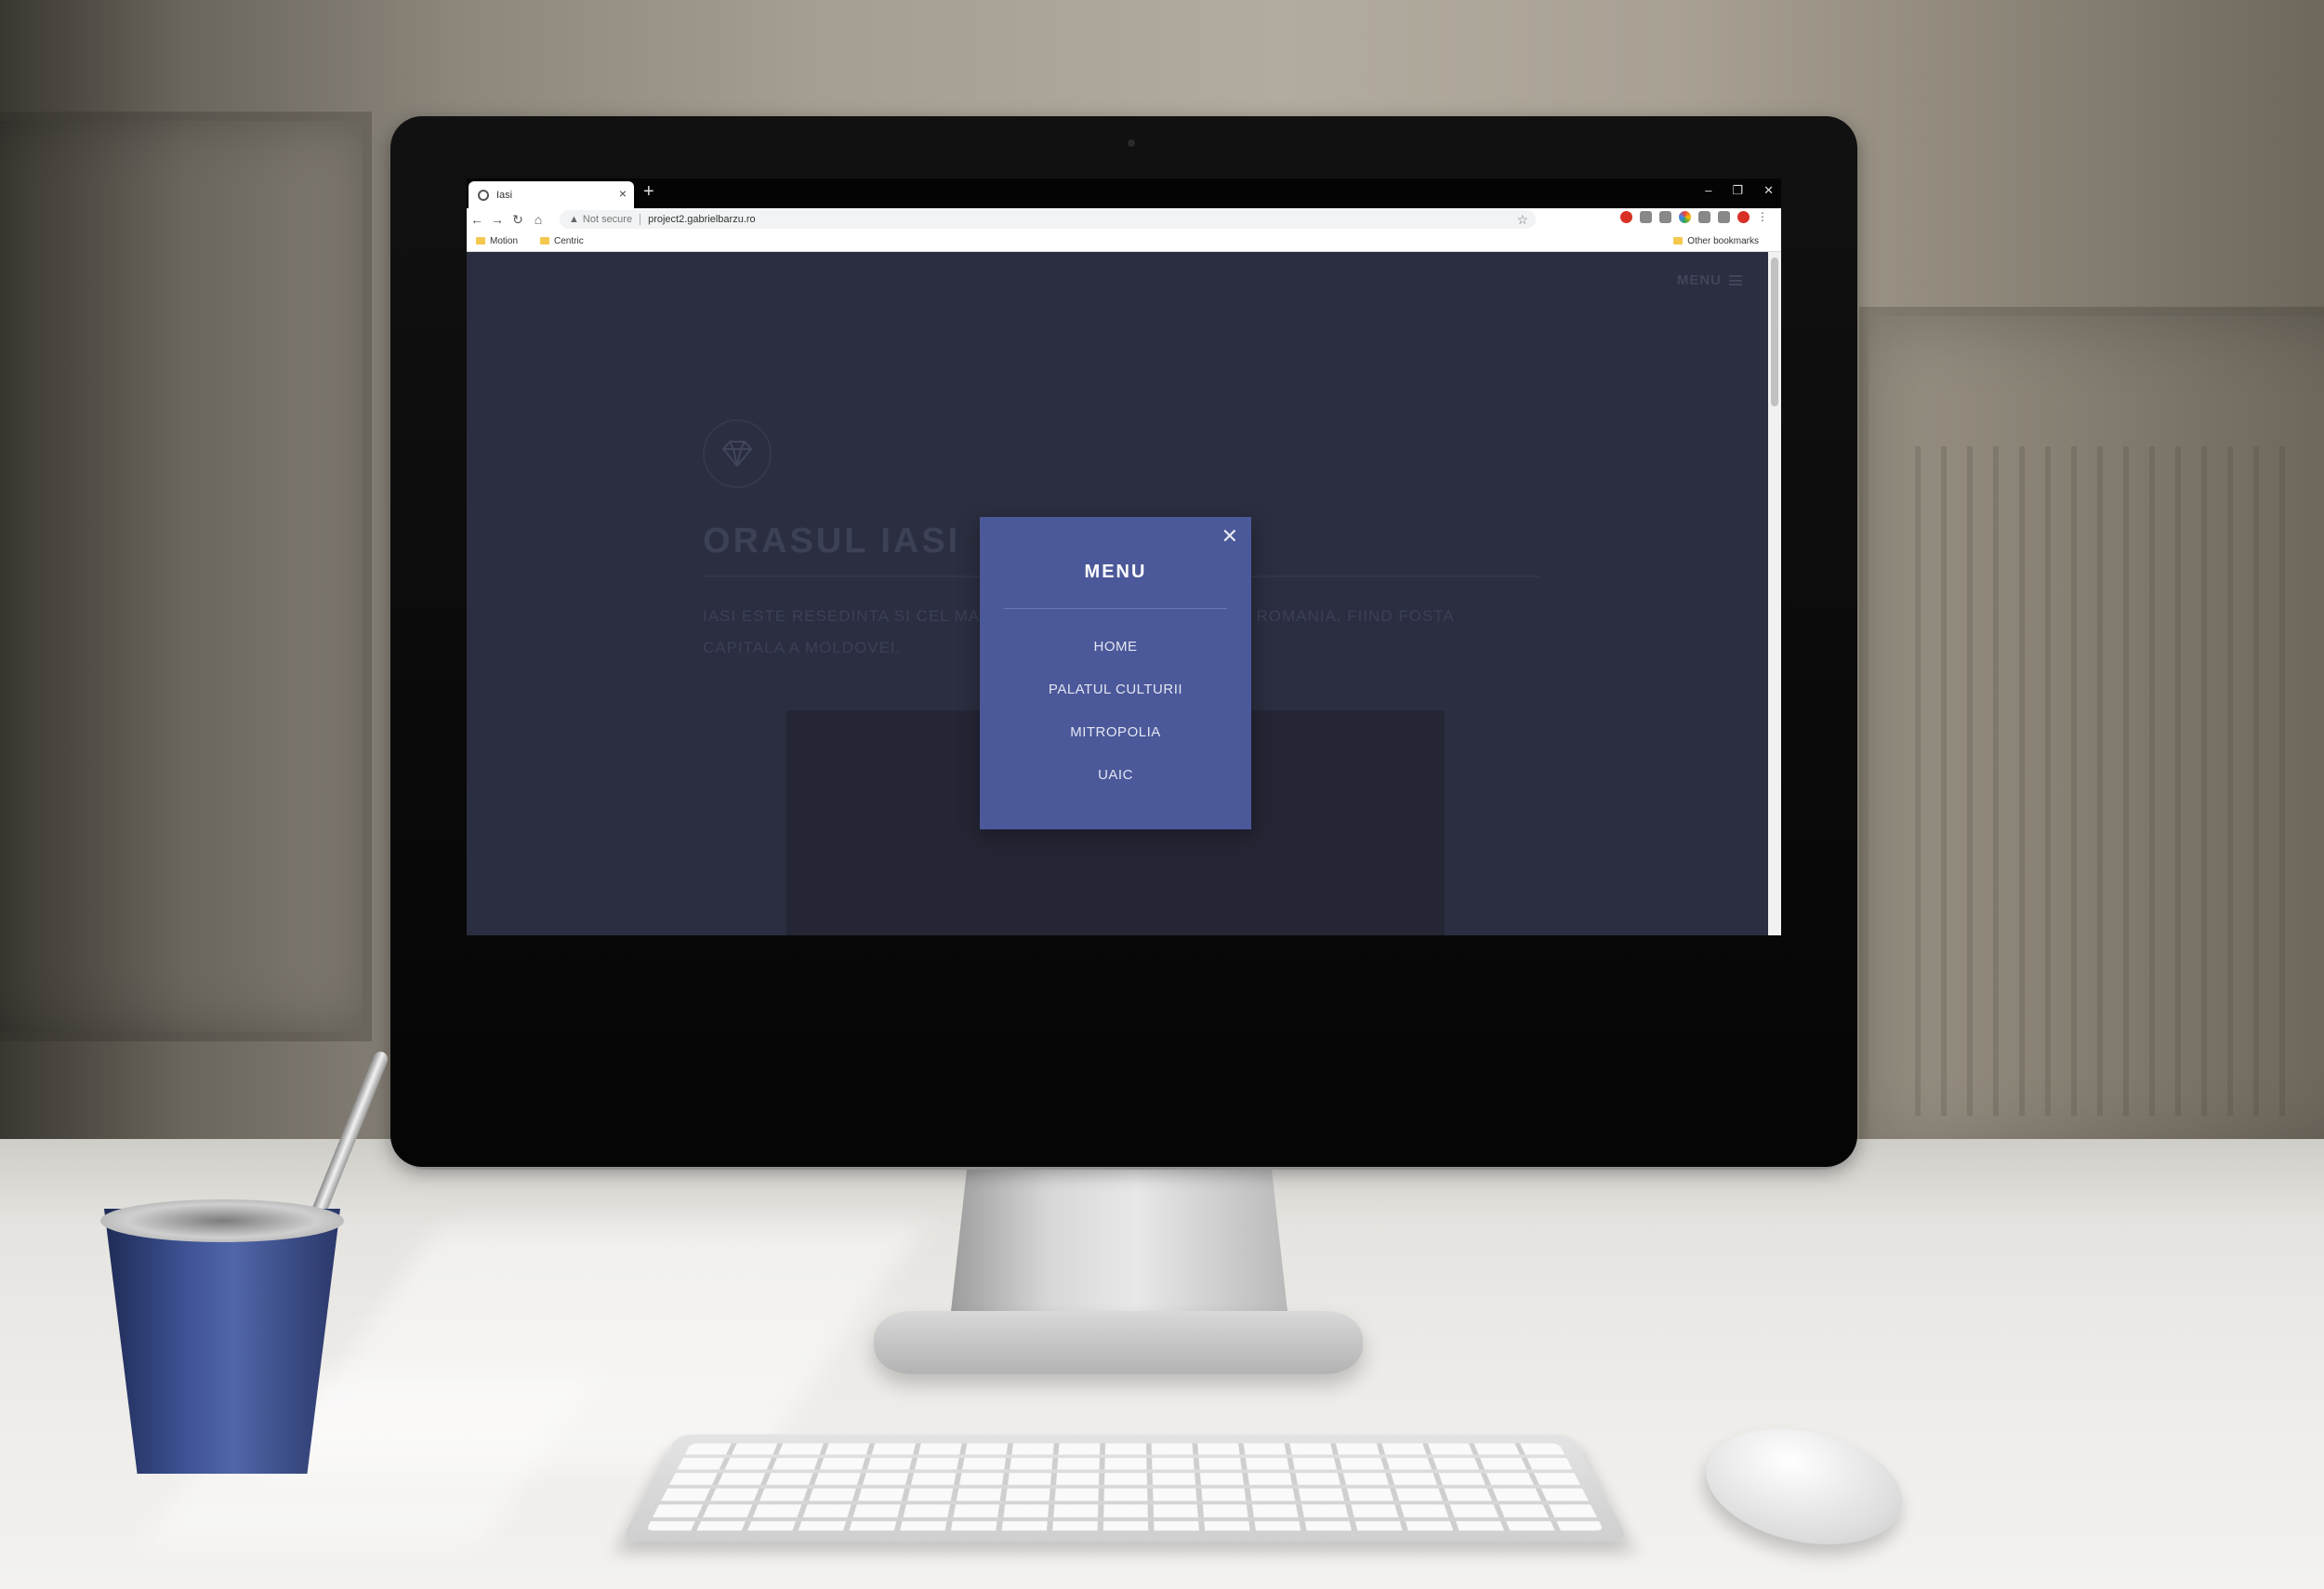  What do you see at coordinates (1115, 702) in the screenshot?
I see `menu-item-palatul-culturii: PALATUL CULTURII` at bounding box center [1115, 702].